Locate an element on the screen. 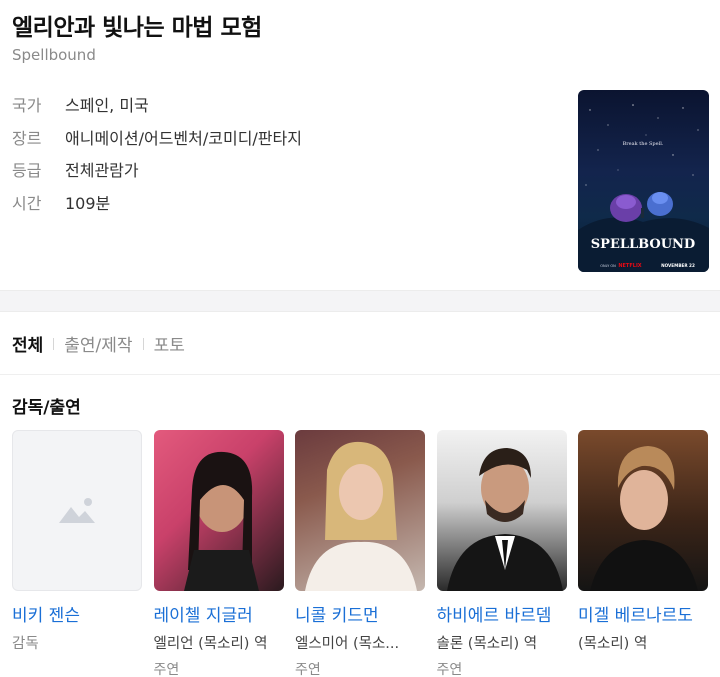  cast-card: 레이첼 지글러 엘리언 (목소리) 역 주연 is located at coordinates (218, 553).